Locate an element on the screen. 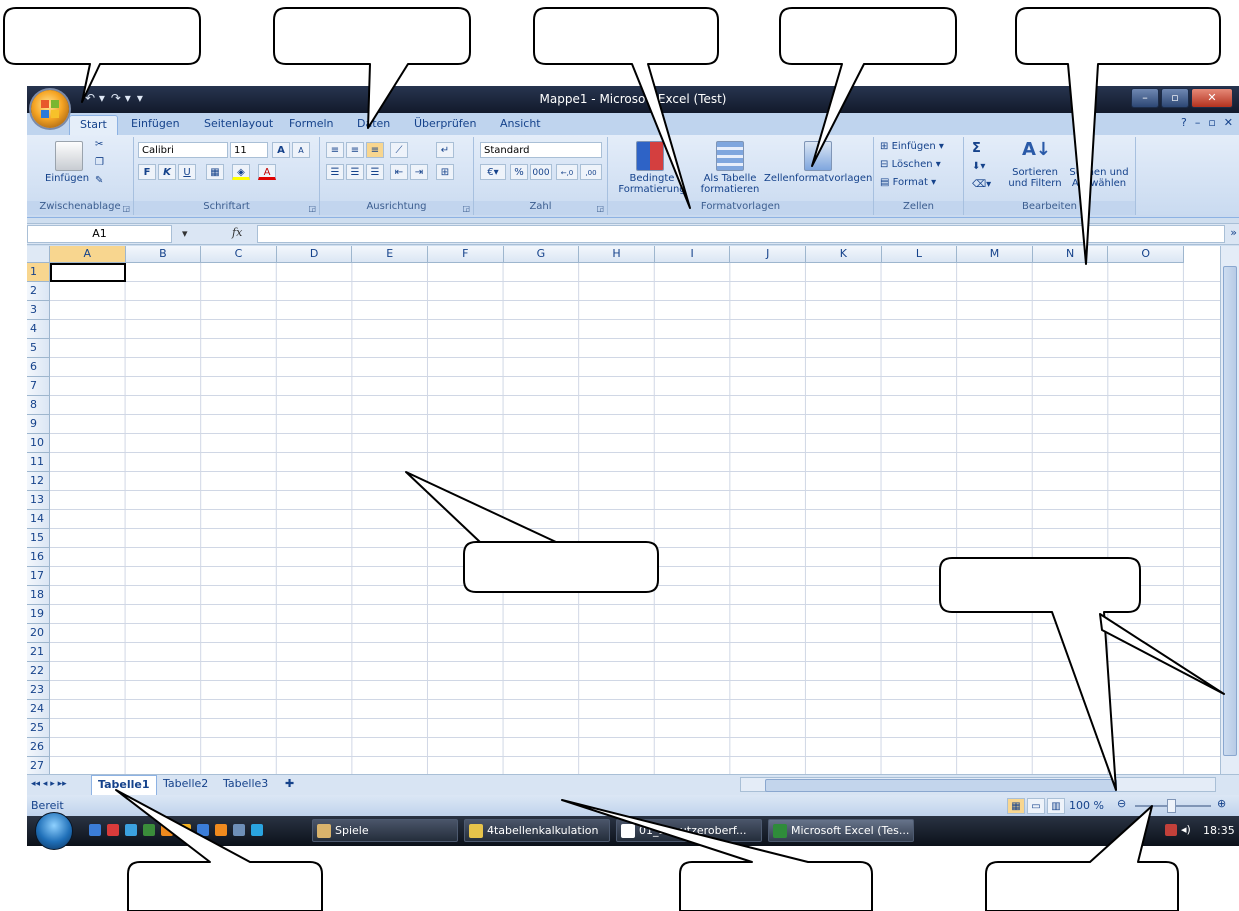 This screenshot has width=1239, height=911. insert-sheet-icon: ✚ is located at coordinates (289, 784).